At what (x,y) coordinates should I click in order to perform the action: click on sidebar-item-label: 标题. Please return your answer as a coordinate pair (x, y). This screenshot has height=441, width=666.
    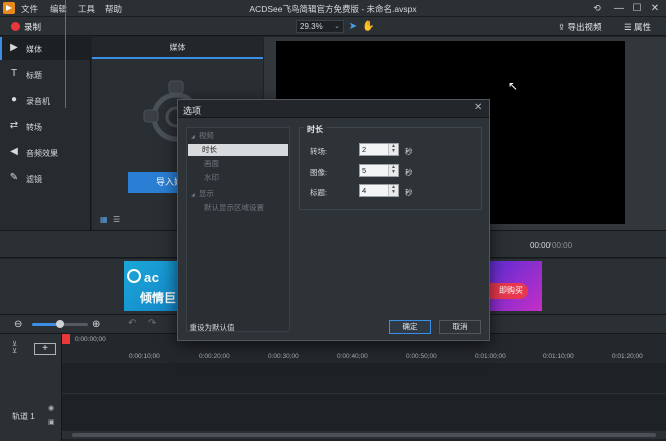
    Looking at the image, I should click on (34, 75).